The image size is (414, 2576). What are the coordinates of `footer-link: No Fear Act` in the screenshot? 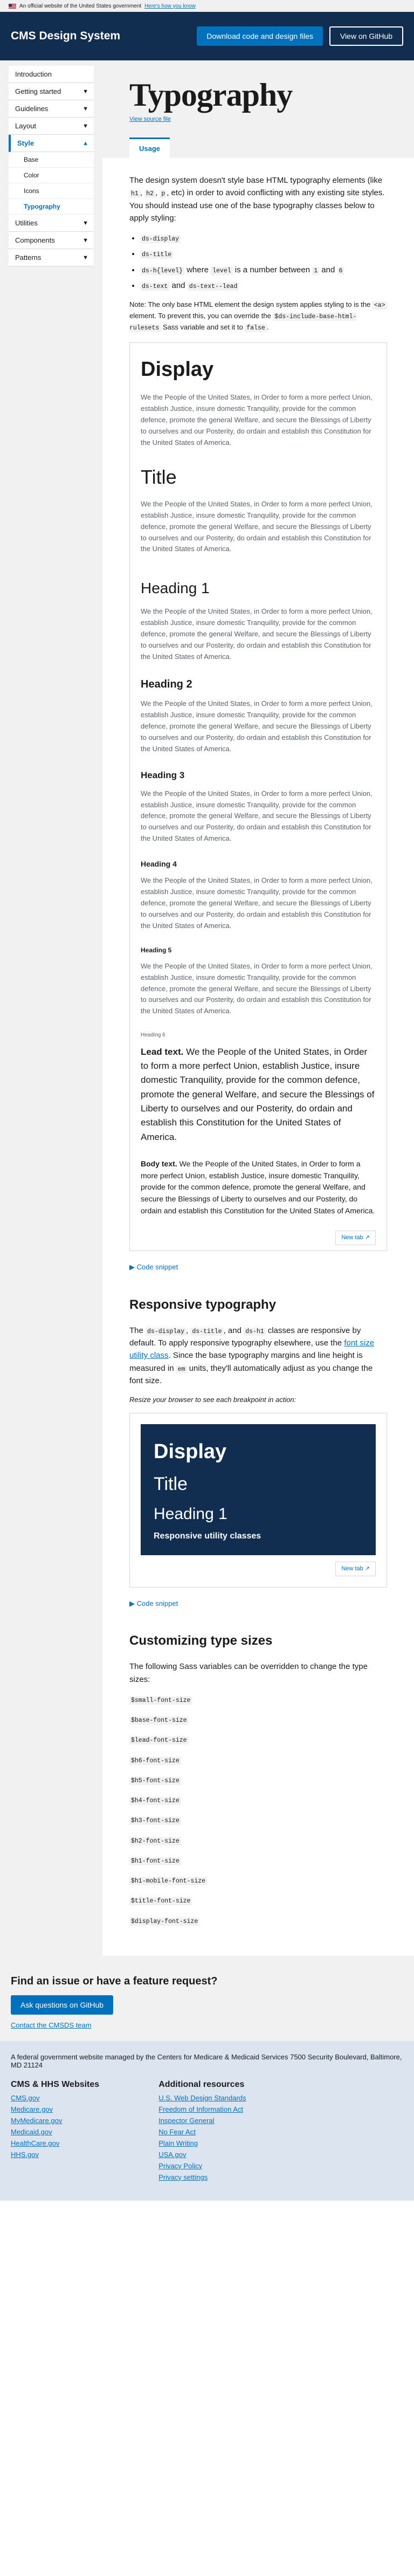 It's located at (202, 2132).